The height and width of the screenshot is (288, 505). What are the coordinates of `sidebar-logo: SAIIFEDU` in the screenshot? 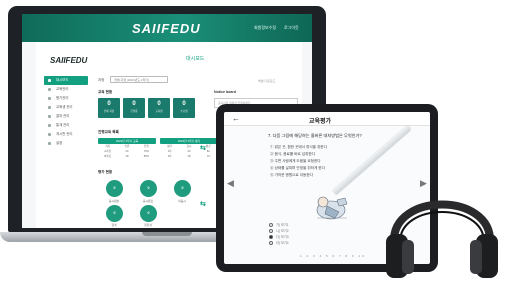 It's located at (69, 60).